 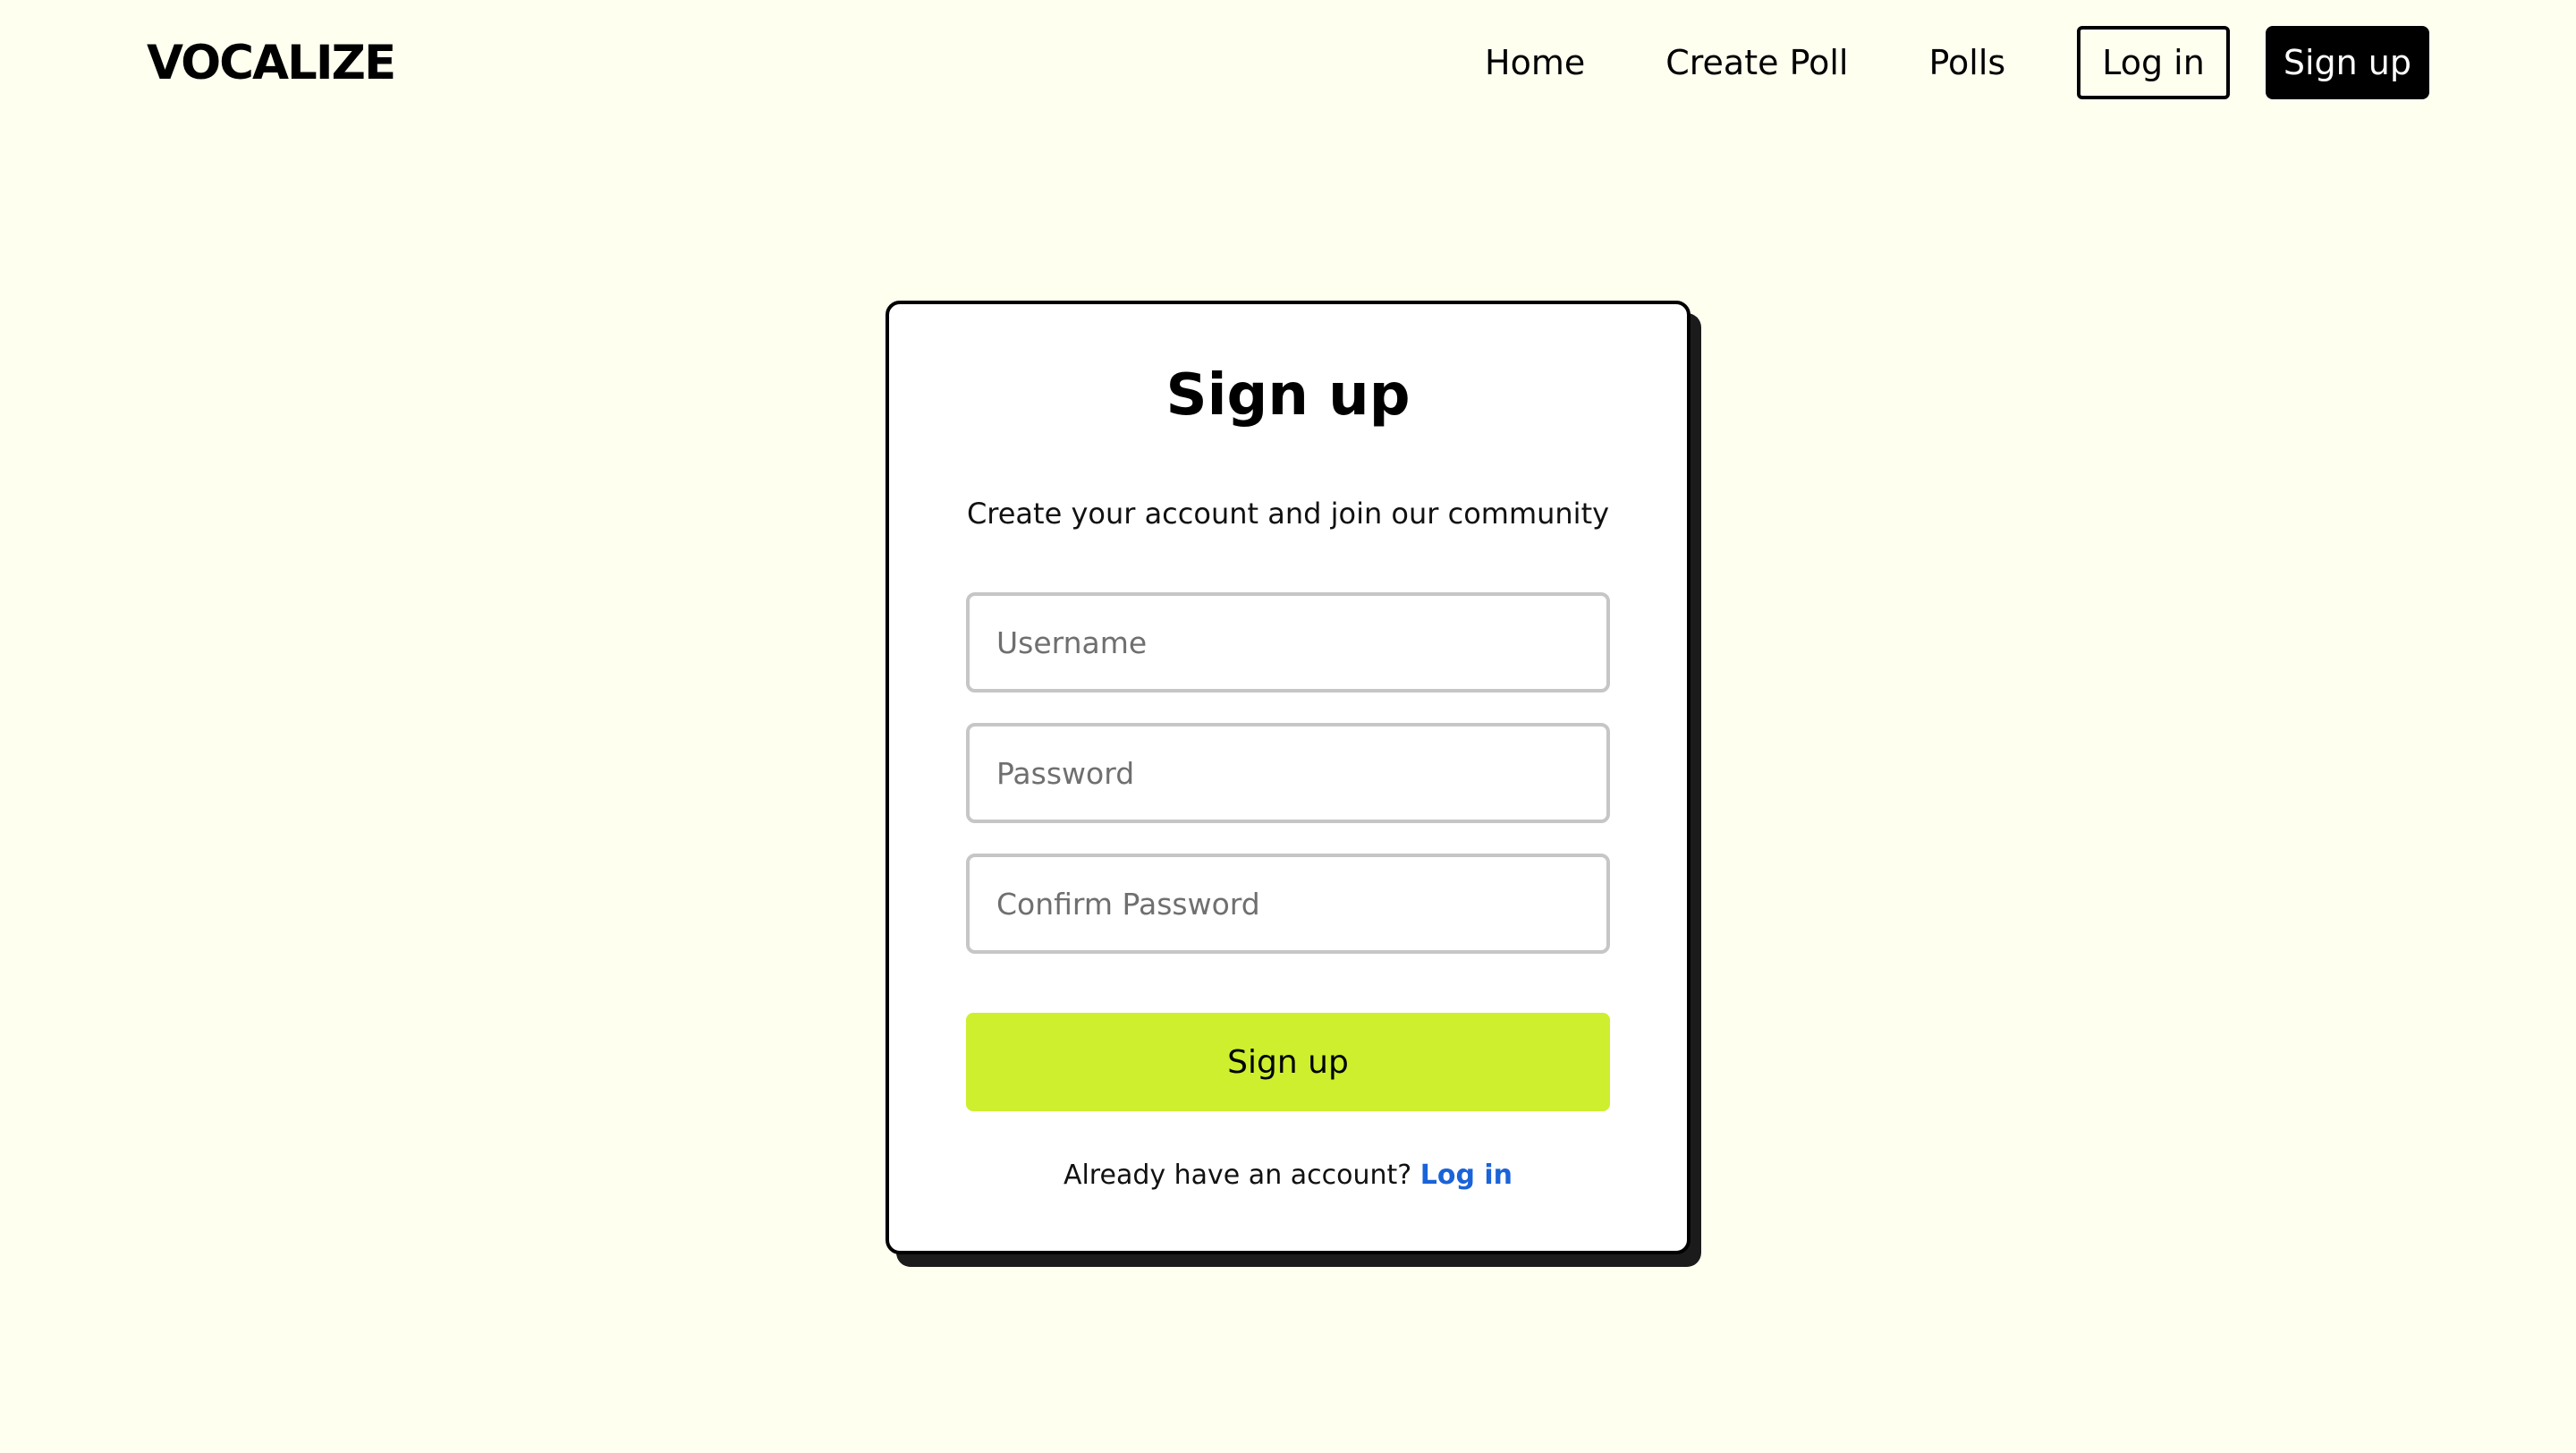 I want to click on confirm-password-input, so click(x=1288, y=904).